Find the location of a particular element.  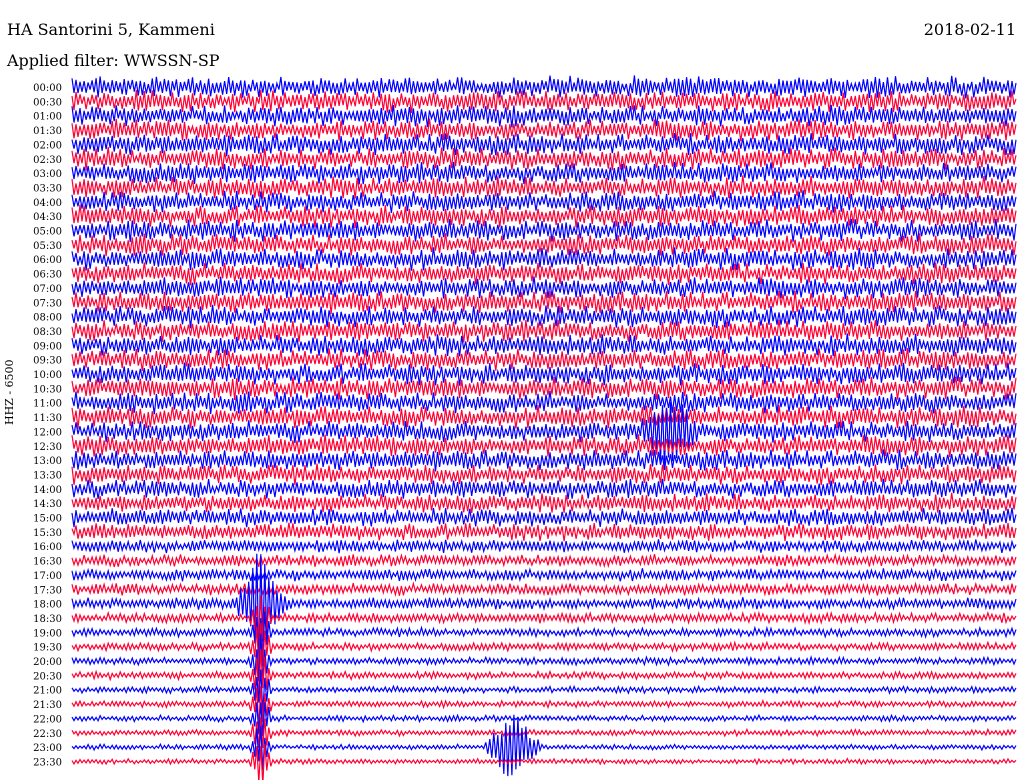

row-label-1700: 17:00 is located at coordinates (47, 576).